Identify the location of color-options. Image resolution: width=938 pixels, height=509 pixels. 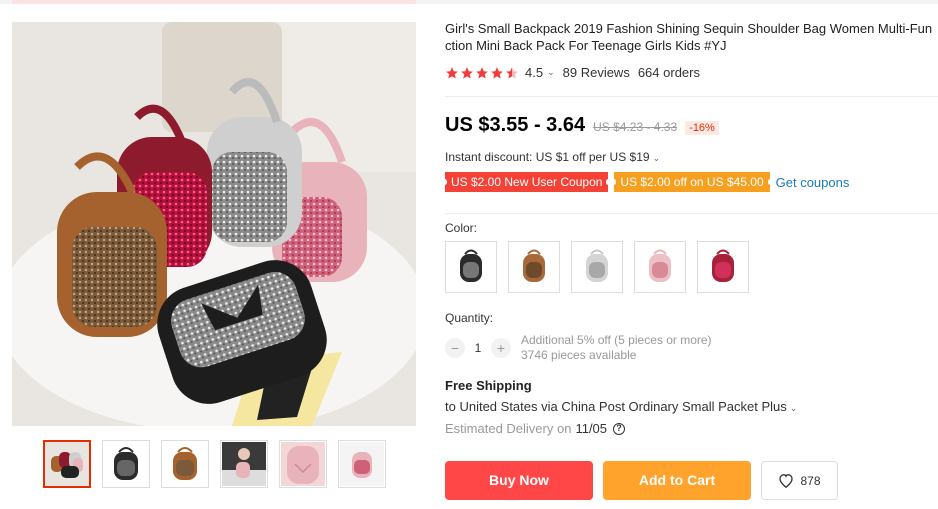
(597, 267).